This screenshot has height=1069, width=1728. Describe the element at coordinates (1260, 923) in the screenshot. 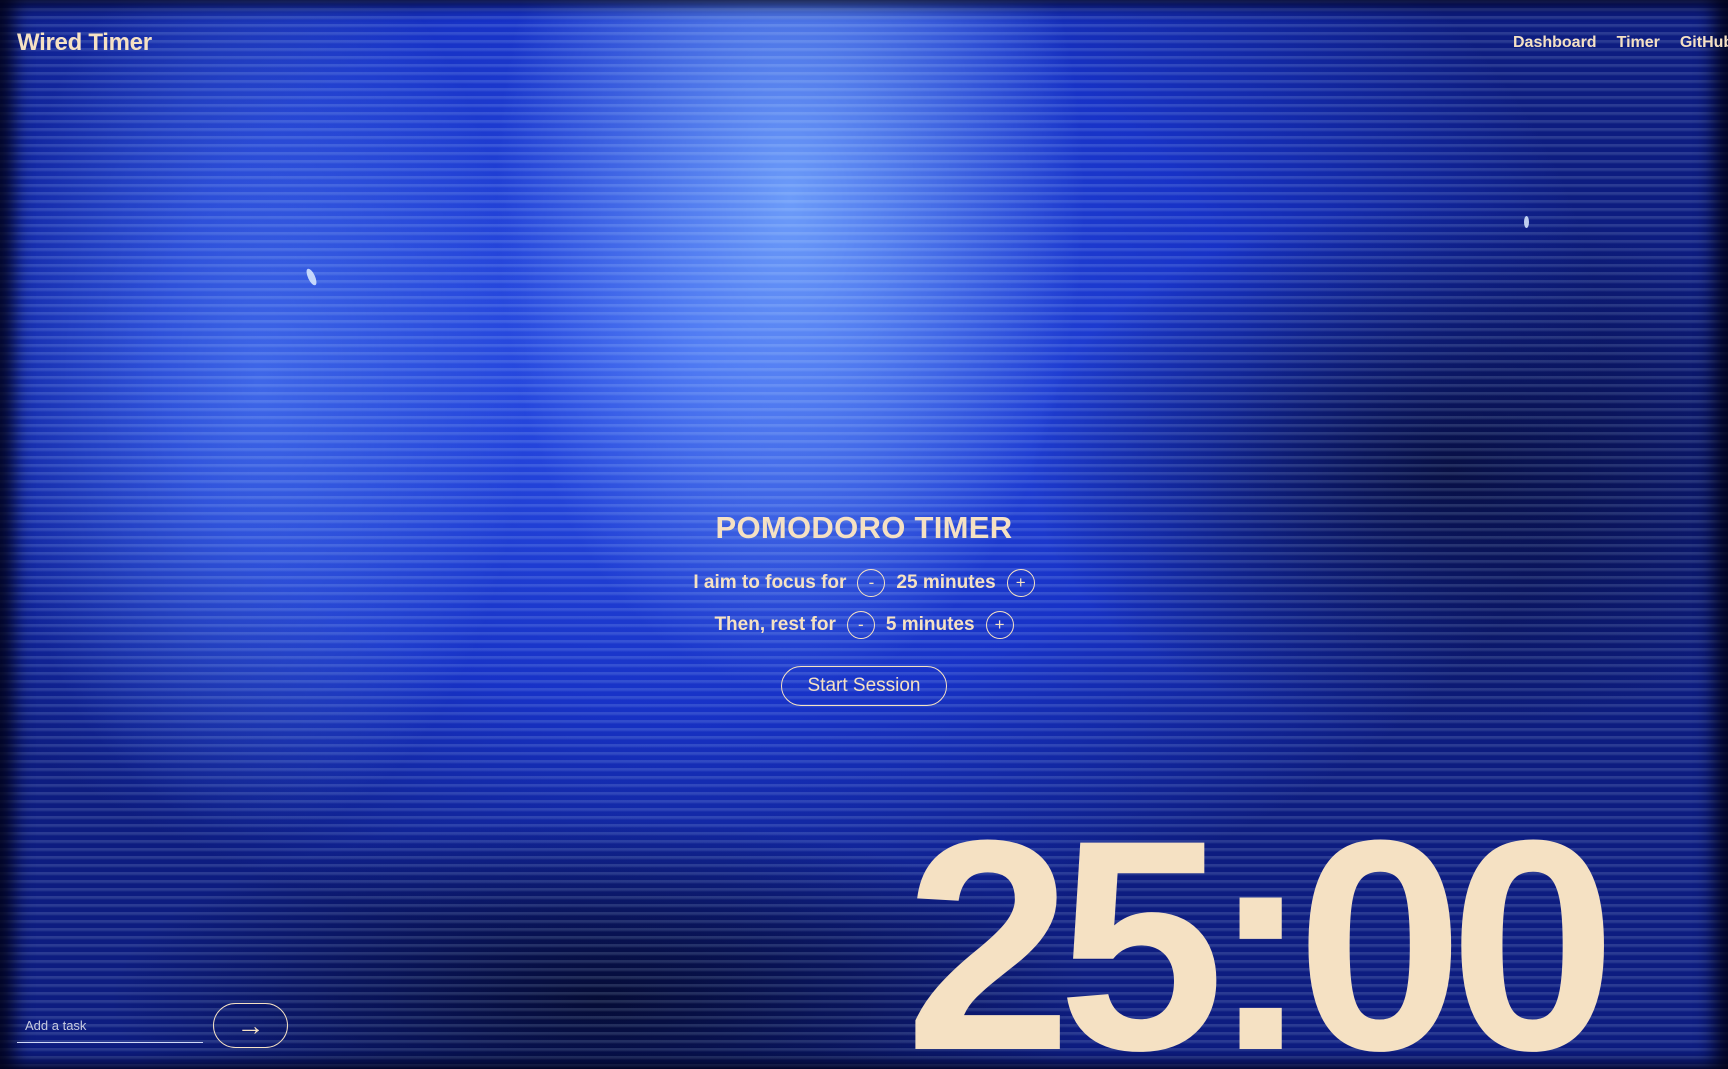

I see `countdown-display: 25:00` at that location.